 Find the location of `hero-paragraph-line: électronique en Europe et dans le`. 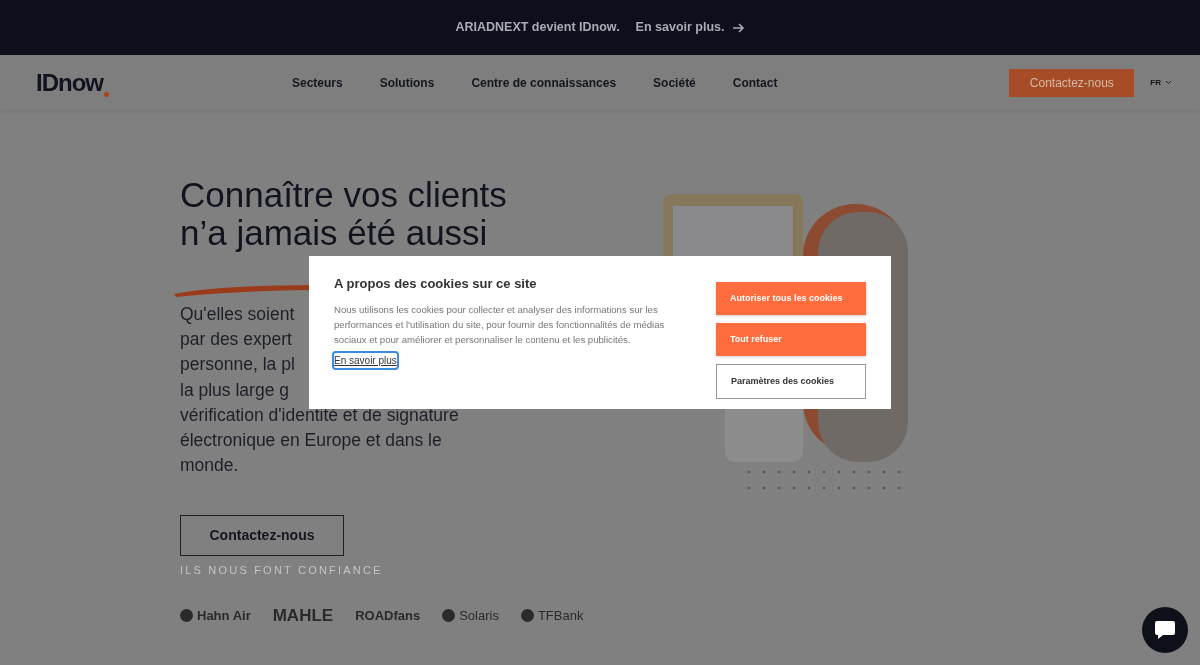

hero-paragraph-line: électronique en Europe et dans le is located at coordinates (311, 440).